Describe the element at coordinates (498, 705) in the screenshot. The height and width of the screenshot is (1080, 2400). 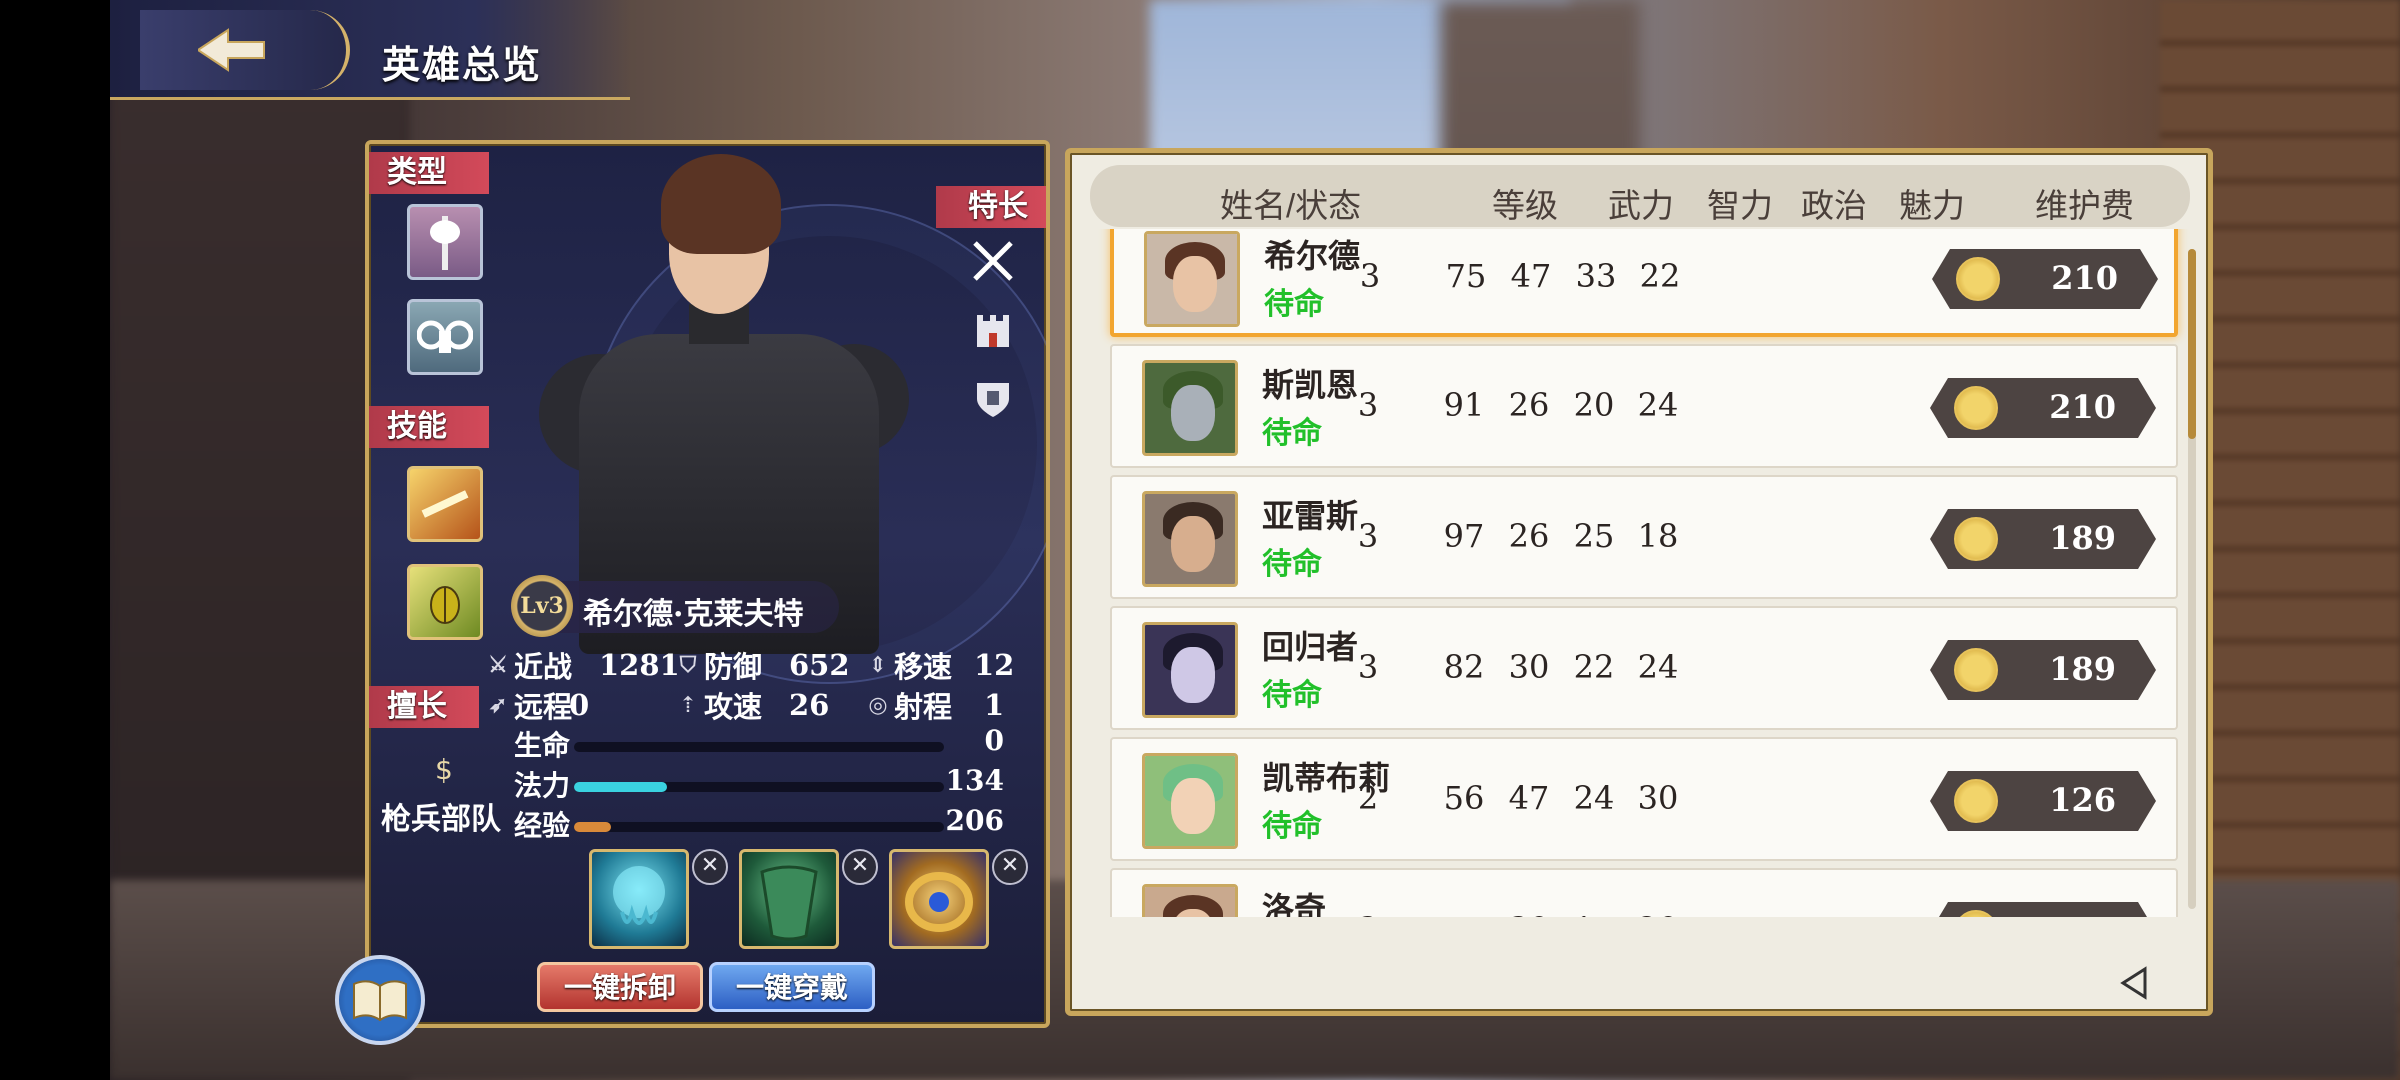
I see `bow-icon: ➶` at that location.